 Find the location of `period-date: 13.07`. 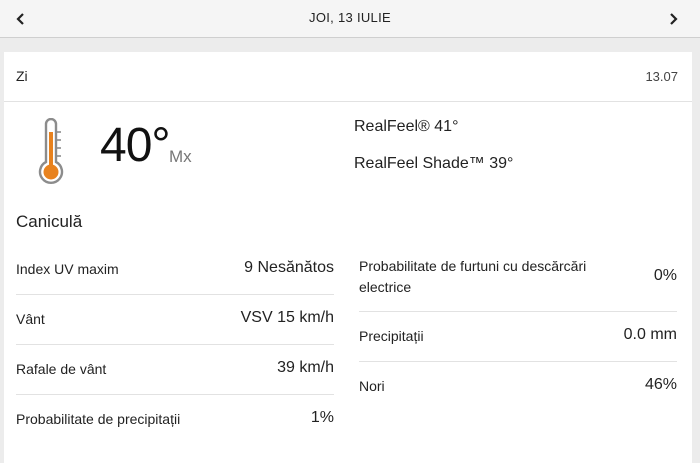

period-date: 13.07 is located at coordinates (661, 76).